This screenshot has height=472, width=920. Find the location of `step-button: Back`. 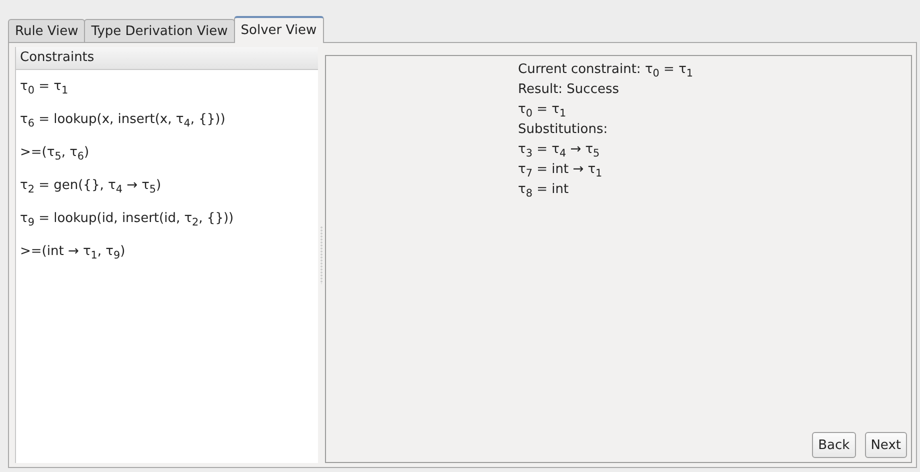

step-button: Back is located at coordinates (834, 445).